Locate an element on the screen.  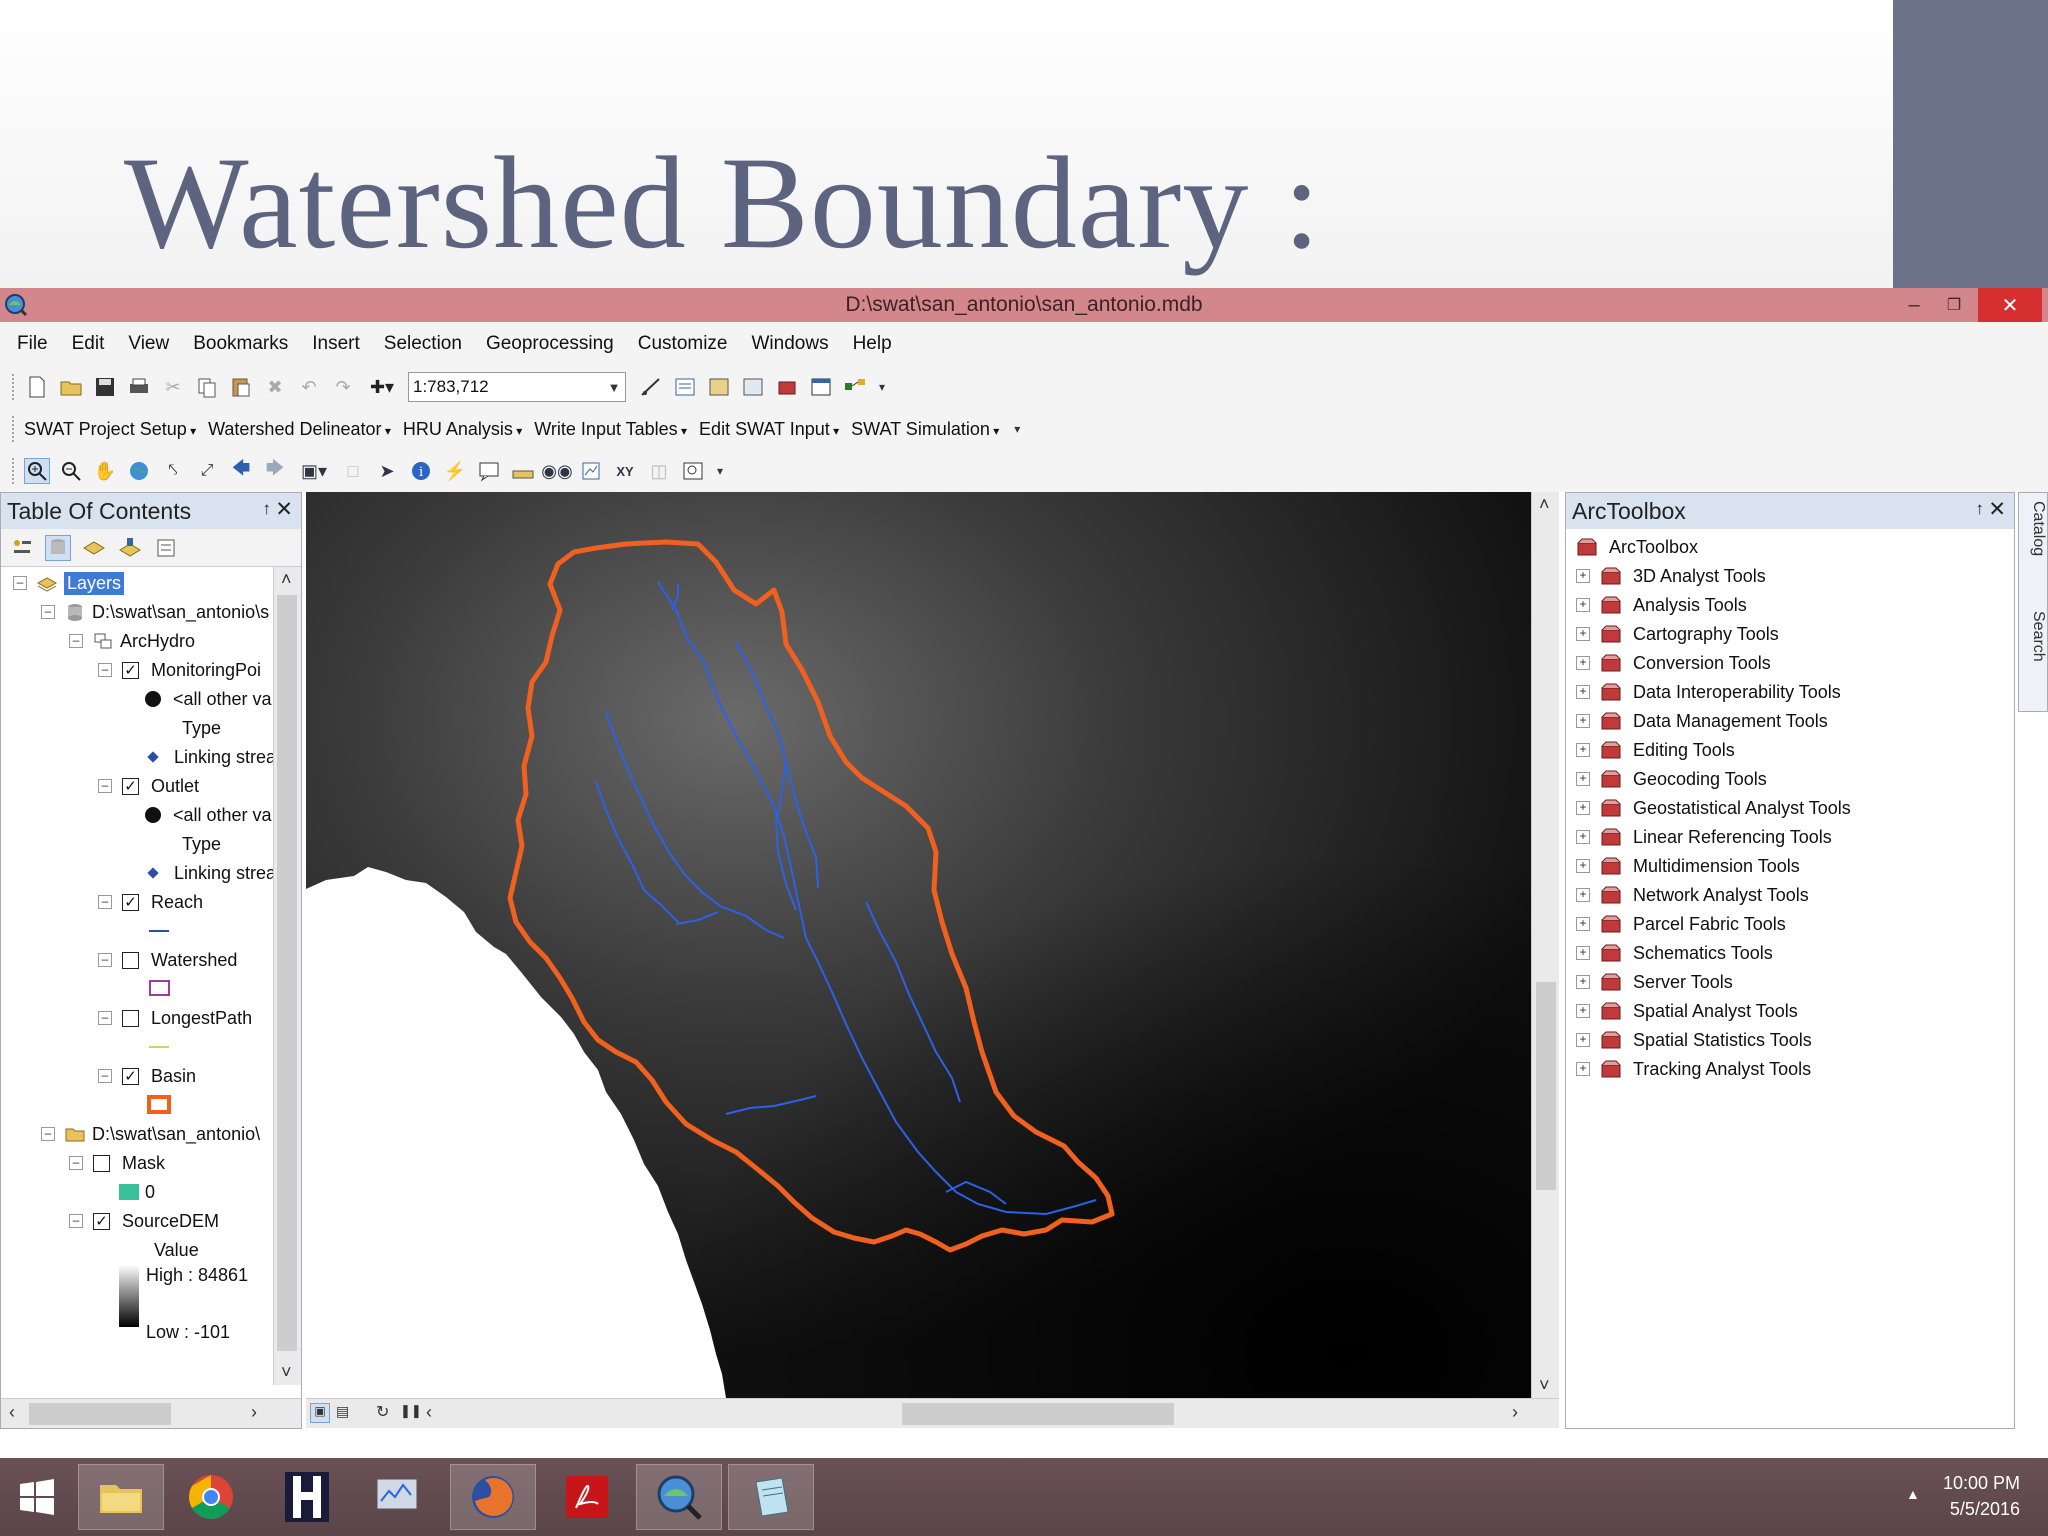
menu-bookmarks: Bookmarks is located at coordinates (240, 344).